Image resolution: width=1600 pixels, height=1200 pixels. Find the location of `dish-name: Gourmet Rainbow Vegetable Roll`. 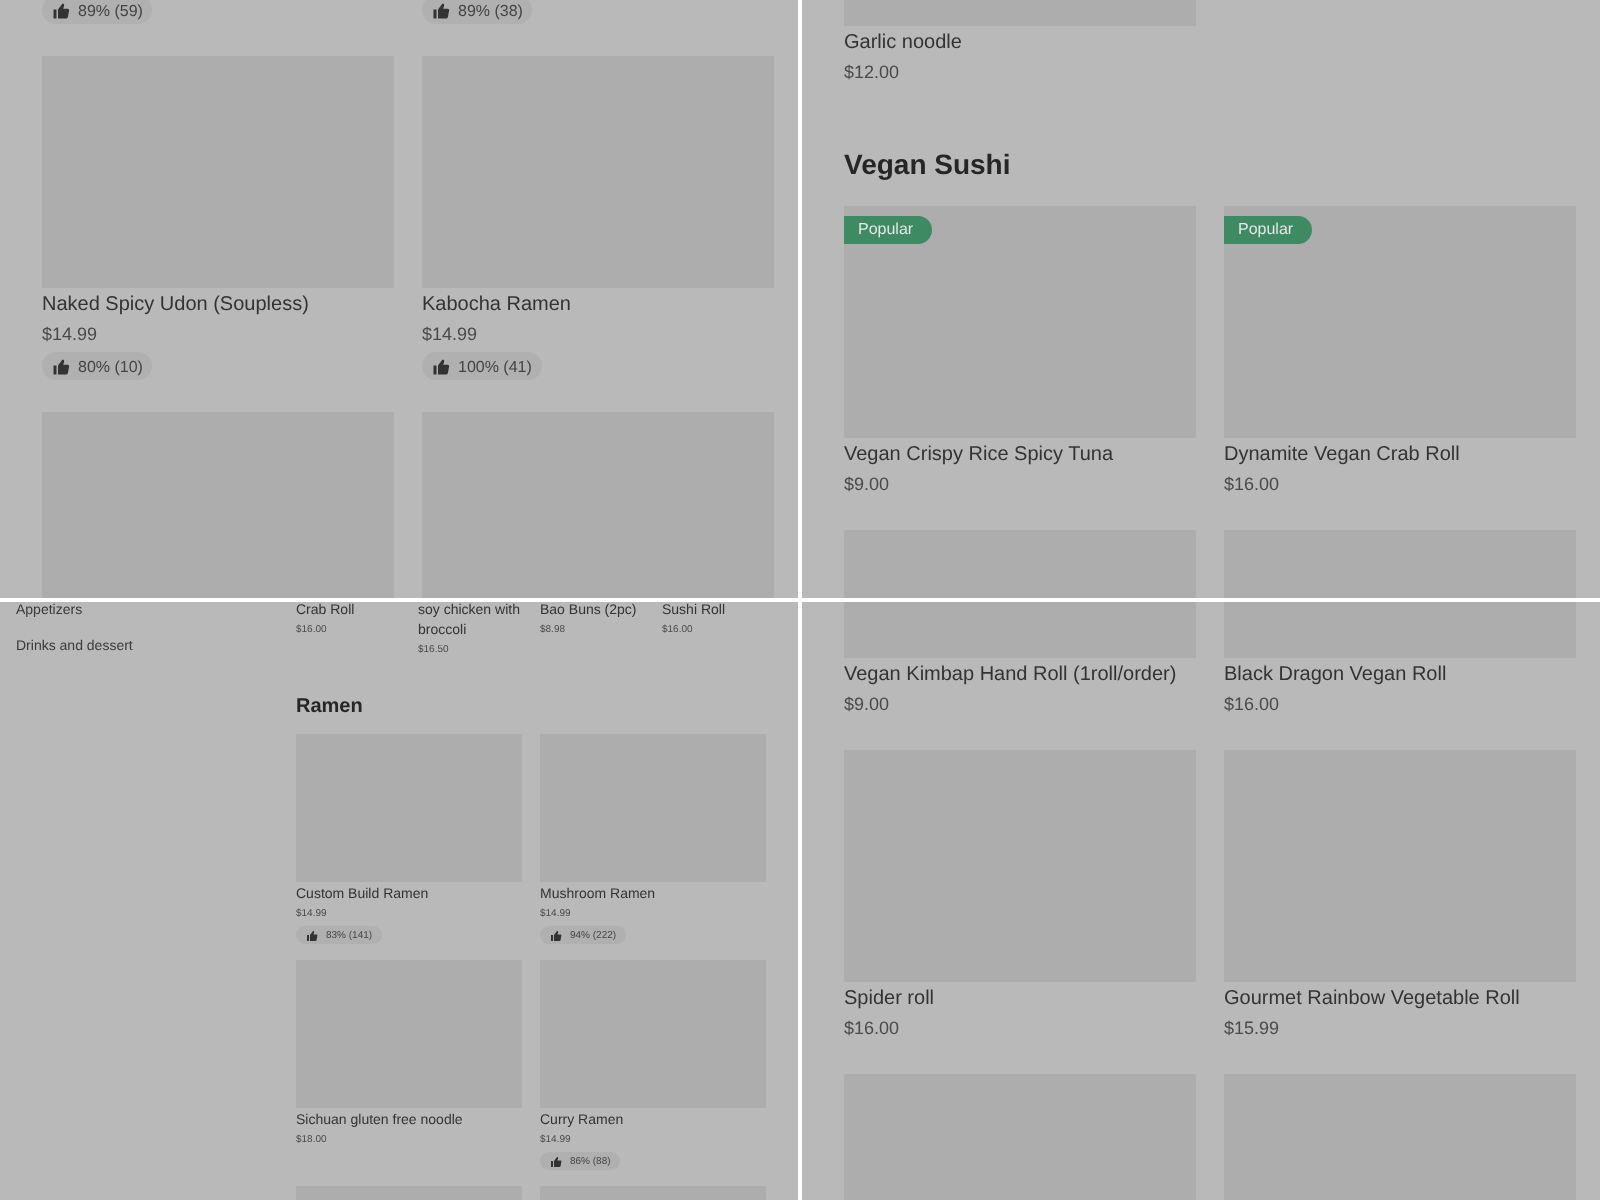

dish-name: Gourmet Rainbow Vegetable Roll is located at coordinates (1372, 1000).